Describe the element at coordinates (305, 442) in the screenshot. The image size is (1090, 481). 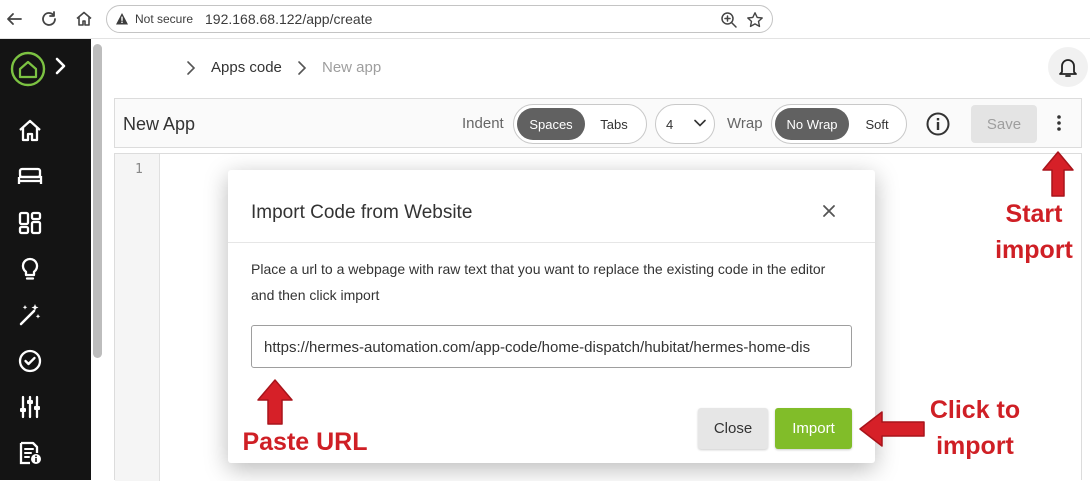
I see `annotation-paste-url: Paste URL` at that location.